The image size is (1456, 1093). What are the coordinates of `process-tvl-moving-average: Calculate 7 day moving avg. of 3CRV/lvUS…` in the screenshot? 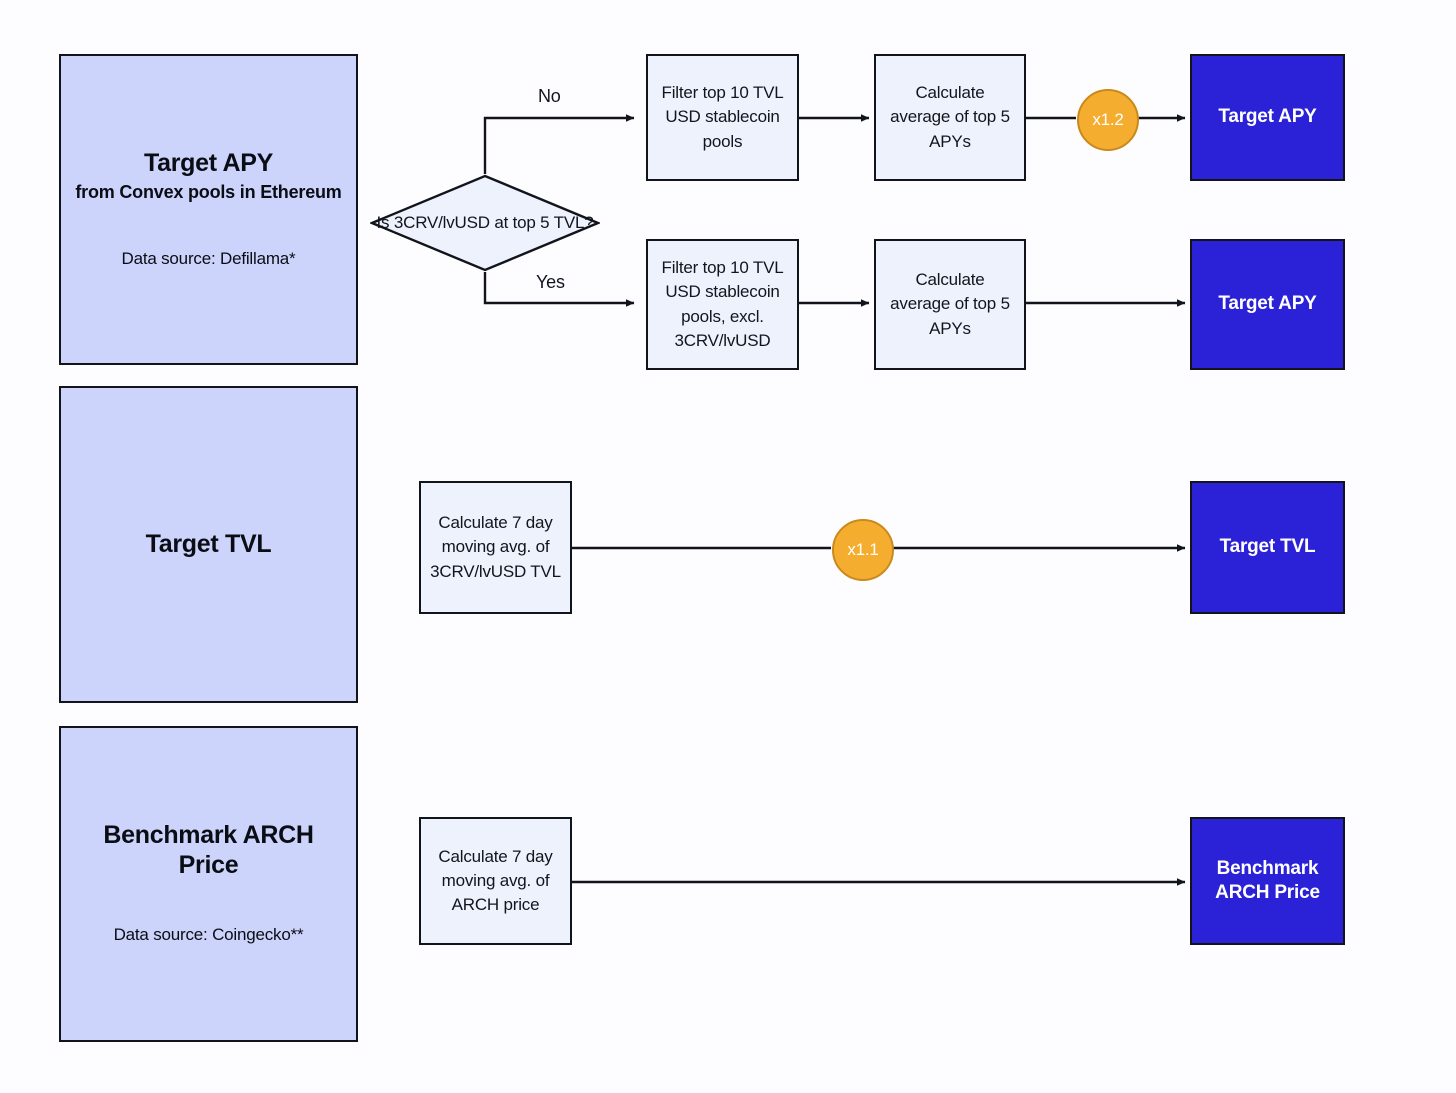 It's located at (495, 547).